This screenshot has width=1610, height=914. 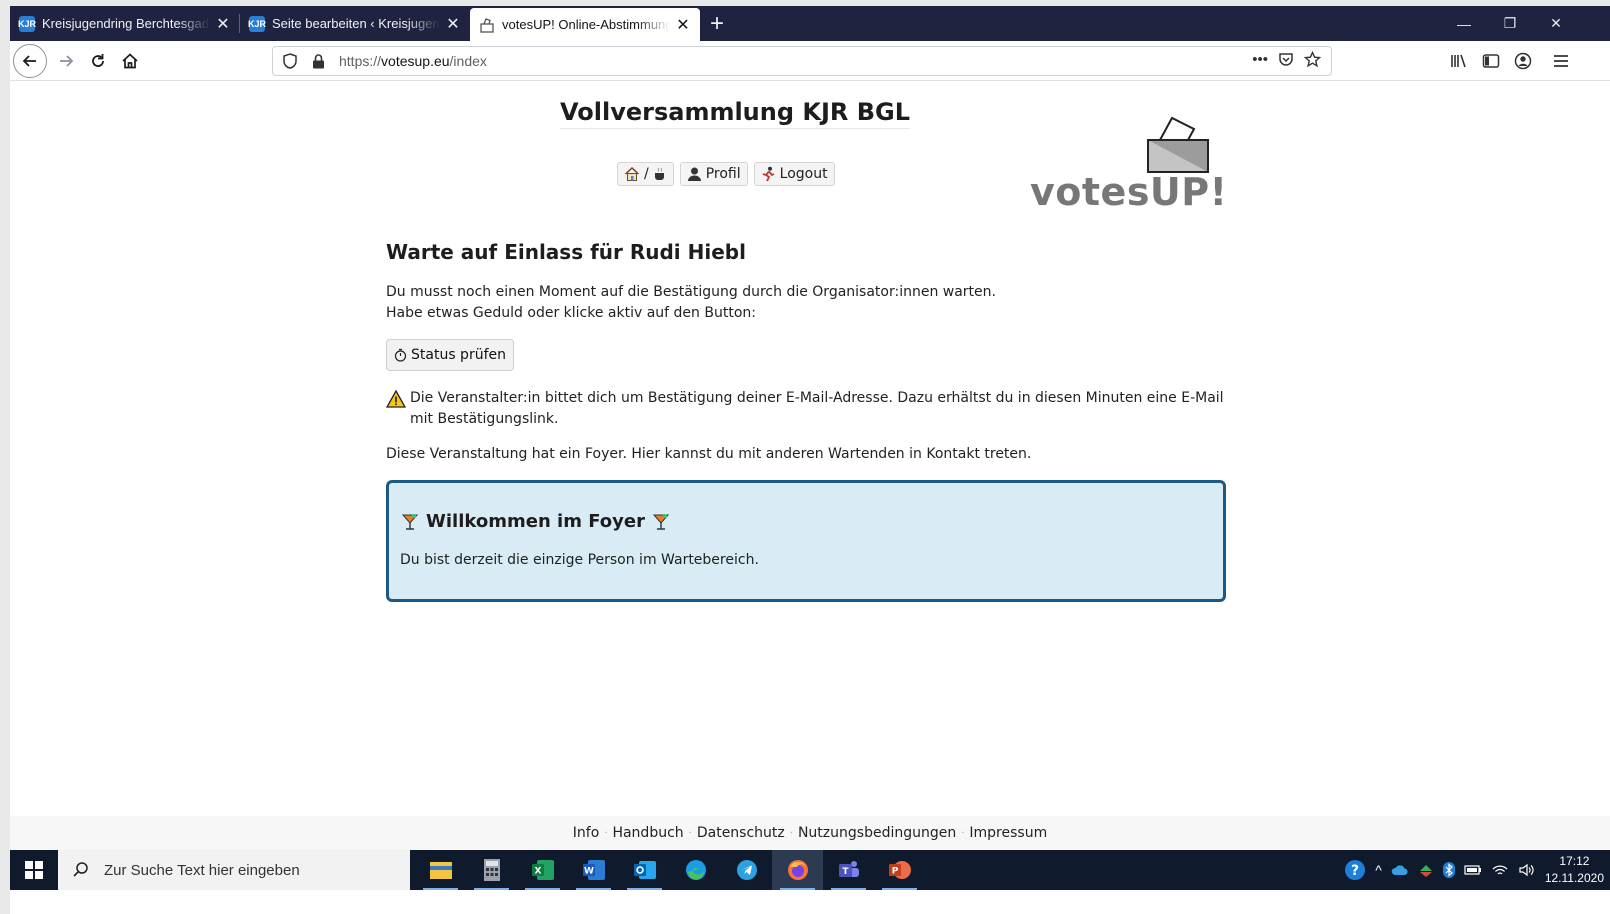 What do you see at coordinates (400, 355) in the screenshot?
I see `stopwatch-icon` at bounding box center [400, 355].